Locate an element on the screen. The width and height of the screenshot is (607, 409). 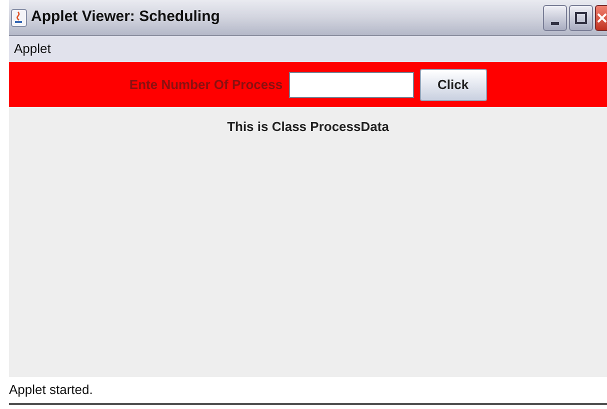
process-count-field is located at coordinates (351, 85).